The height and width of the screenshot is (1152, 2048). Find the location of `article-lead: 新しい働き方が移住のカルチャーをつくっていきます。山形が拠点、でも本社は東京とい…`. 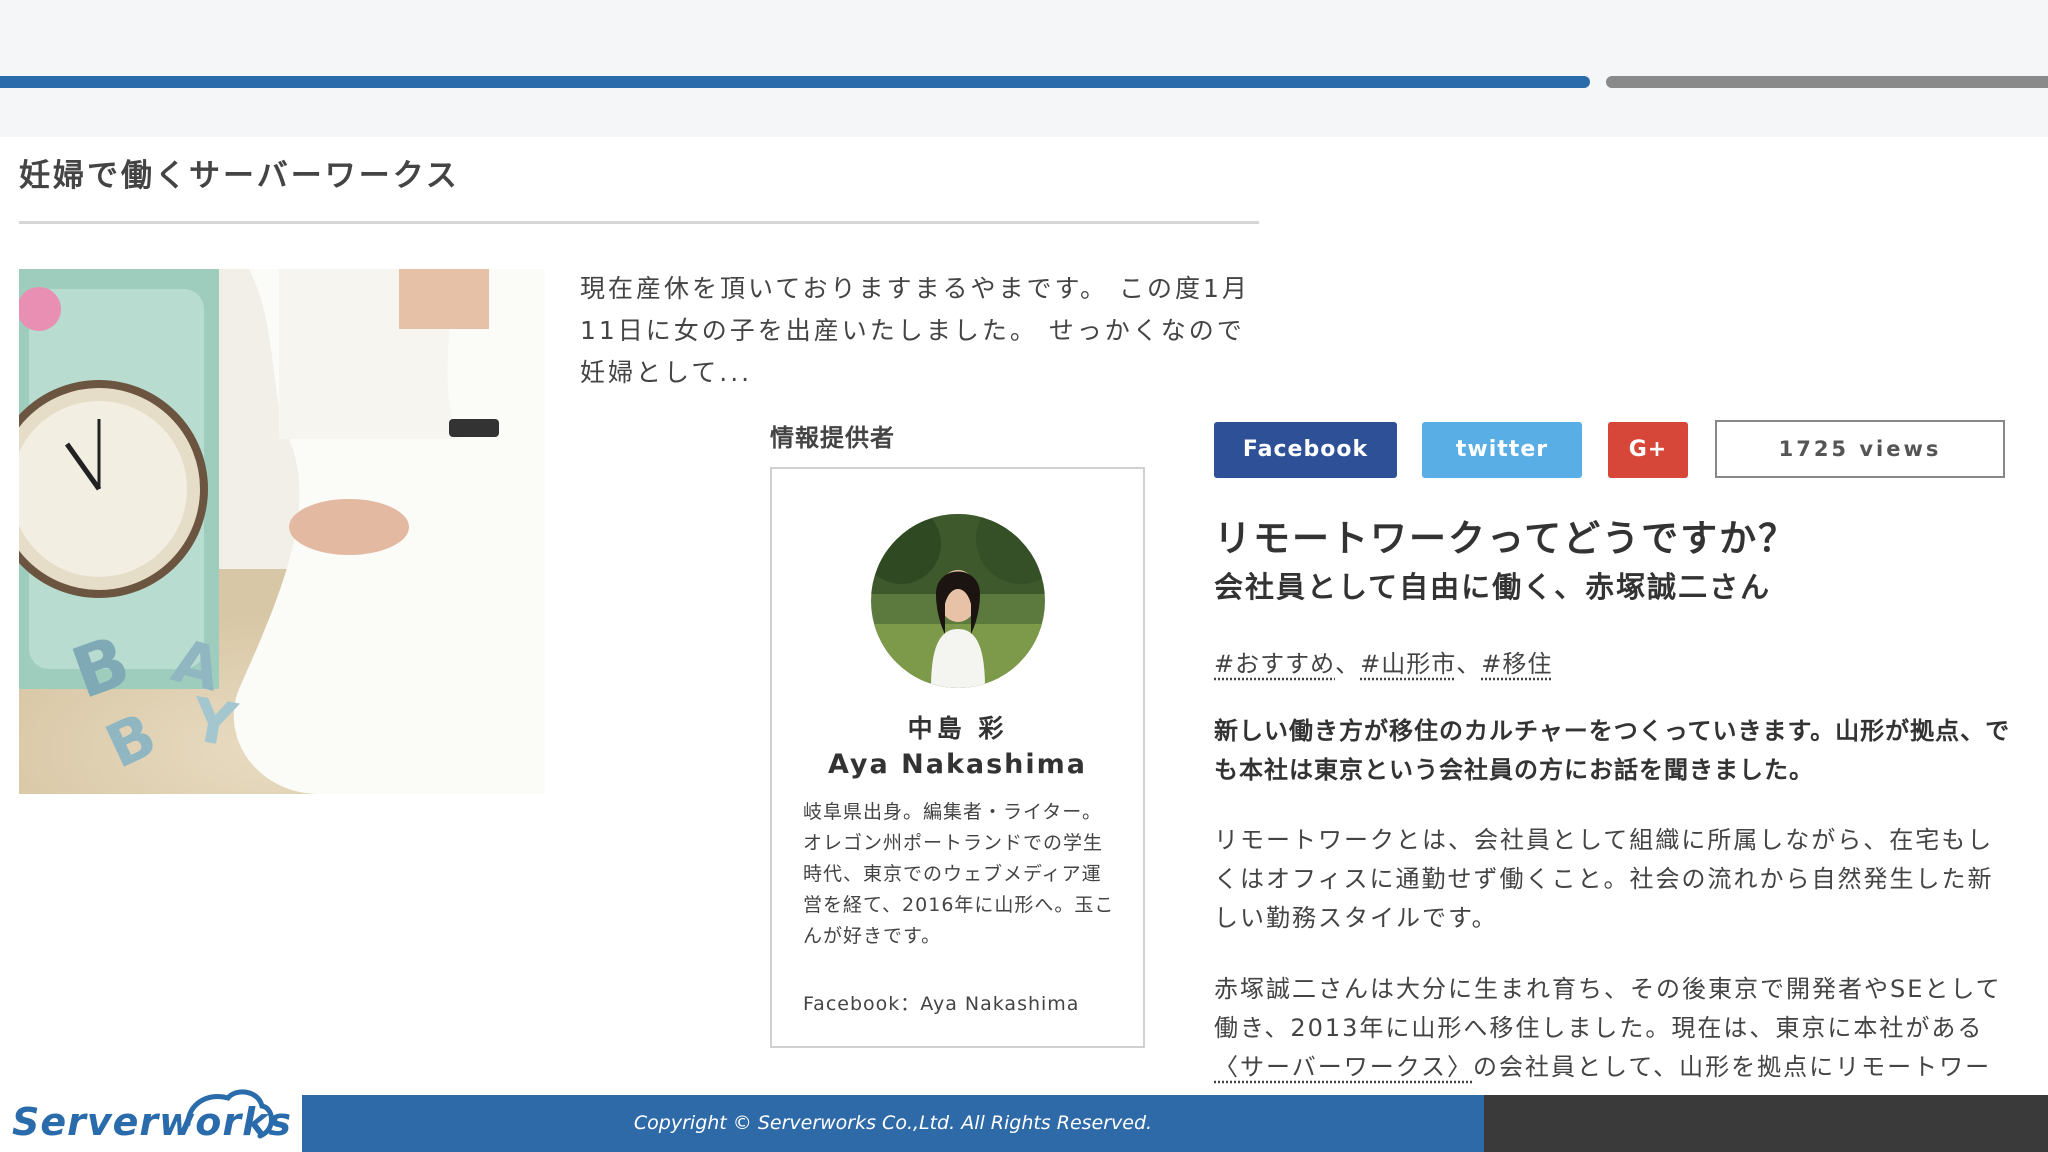

article-lead: 新しい働き方が移住のカルチャーをつくっていきます。山形が拠点、でも本社は東京とい… is located at coordinates (1612, 750).